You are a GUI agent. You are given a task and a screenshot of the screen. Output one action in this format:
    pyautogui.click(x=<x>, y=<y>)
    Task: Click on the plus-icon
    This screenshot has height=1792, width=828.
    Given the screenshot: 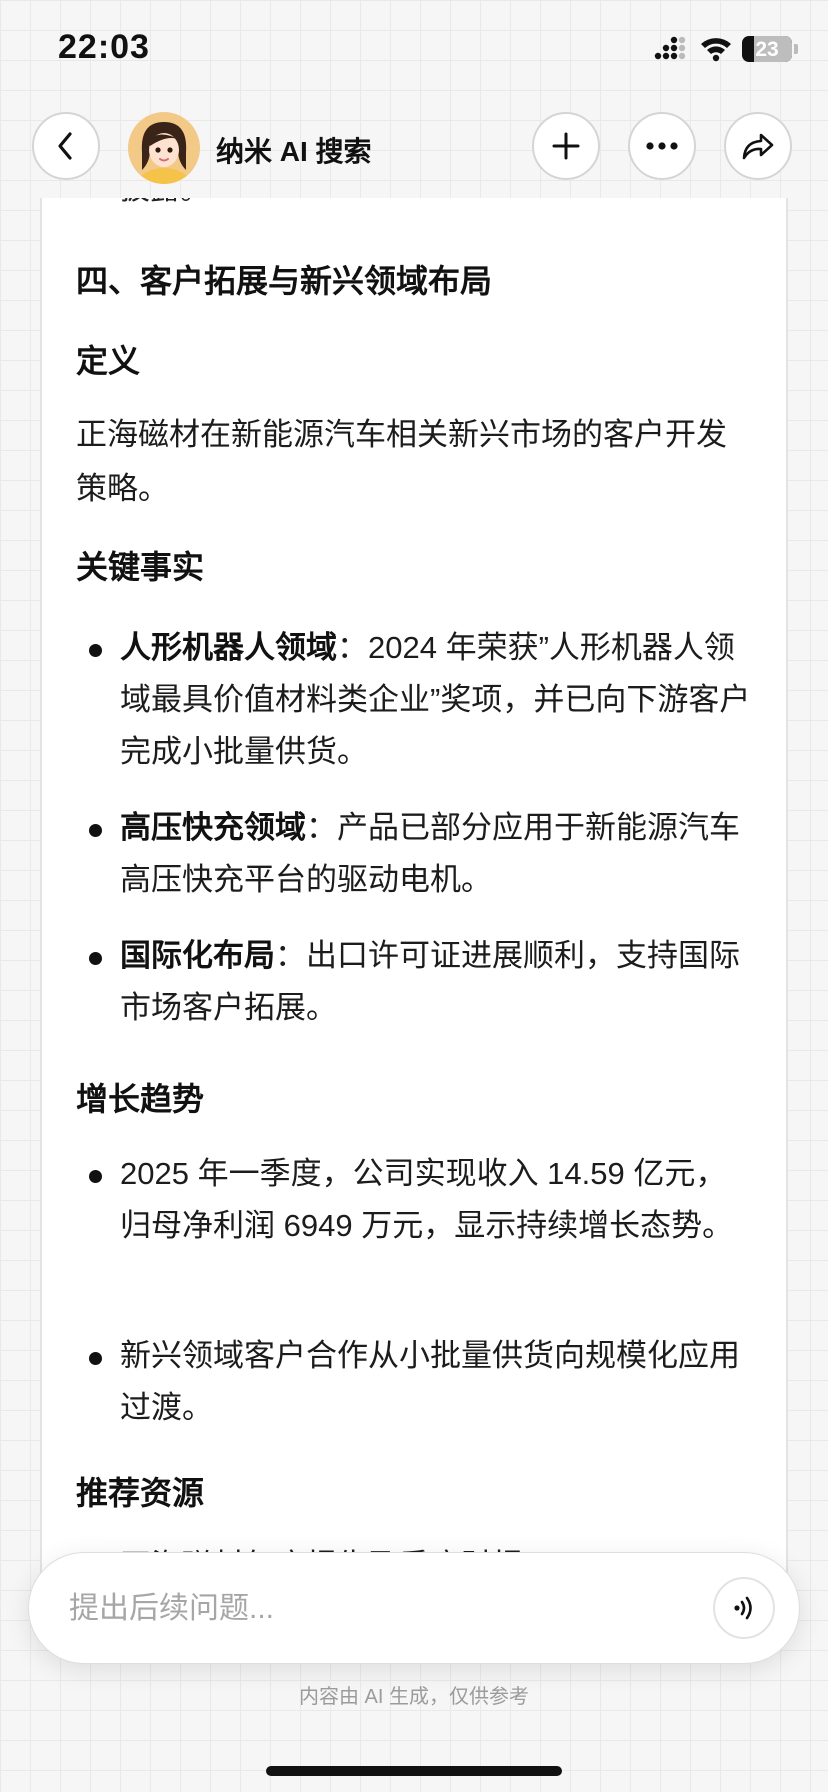 What is the action you would take?
    pyautogui.click(x=566, y=146)
    